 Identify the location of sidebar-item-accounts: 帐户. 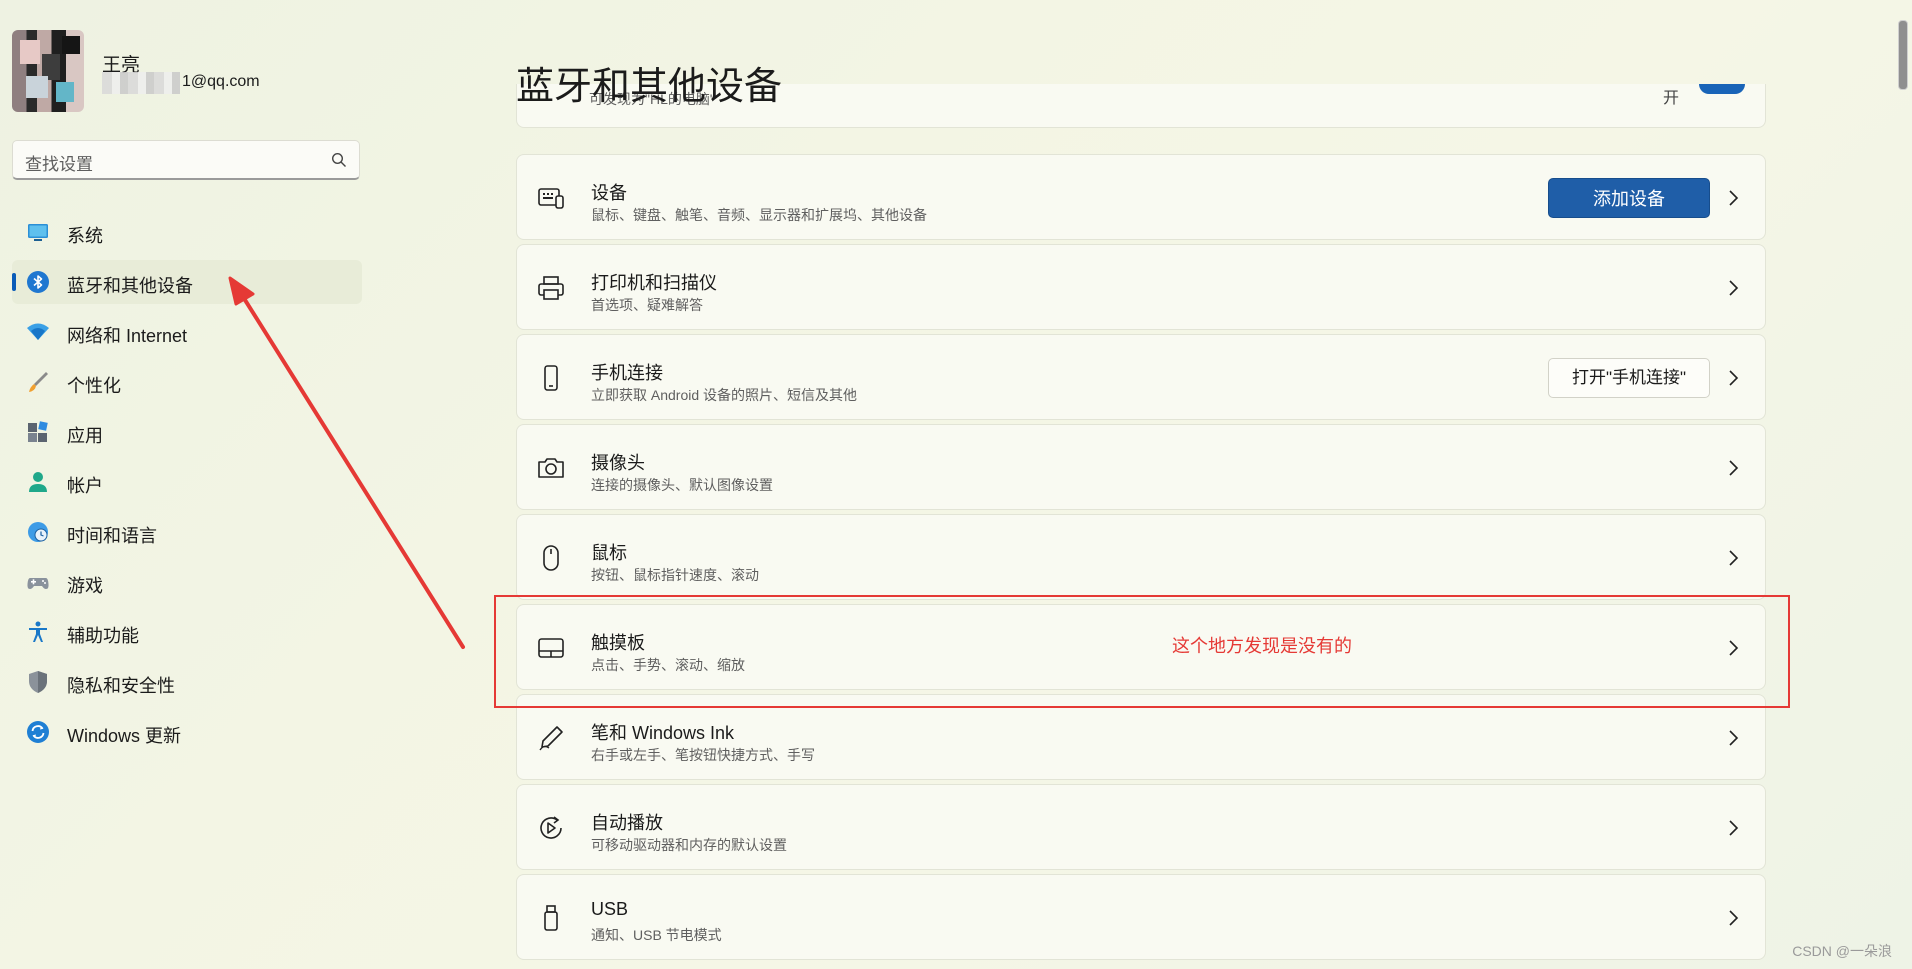
(187, 482).